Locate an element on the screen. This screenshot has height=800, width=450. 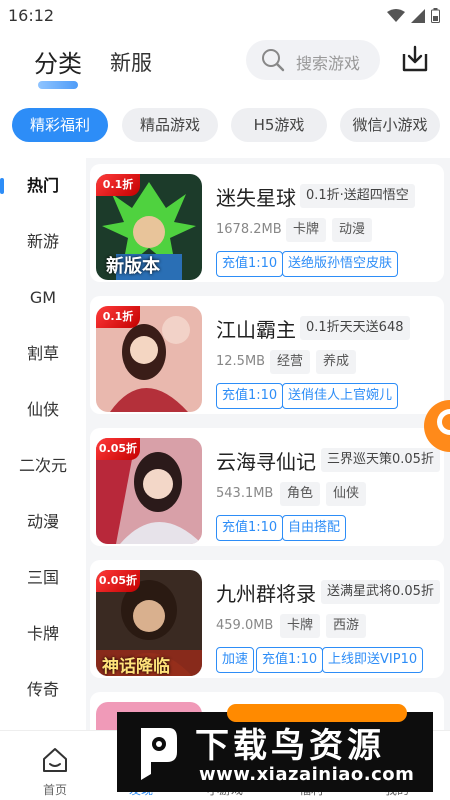
sidebar-item-cards: 卡牌 is located at coordinates (43, 634).